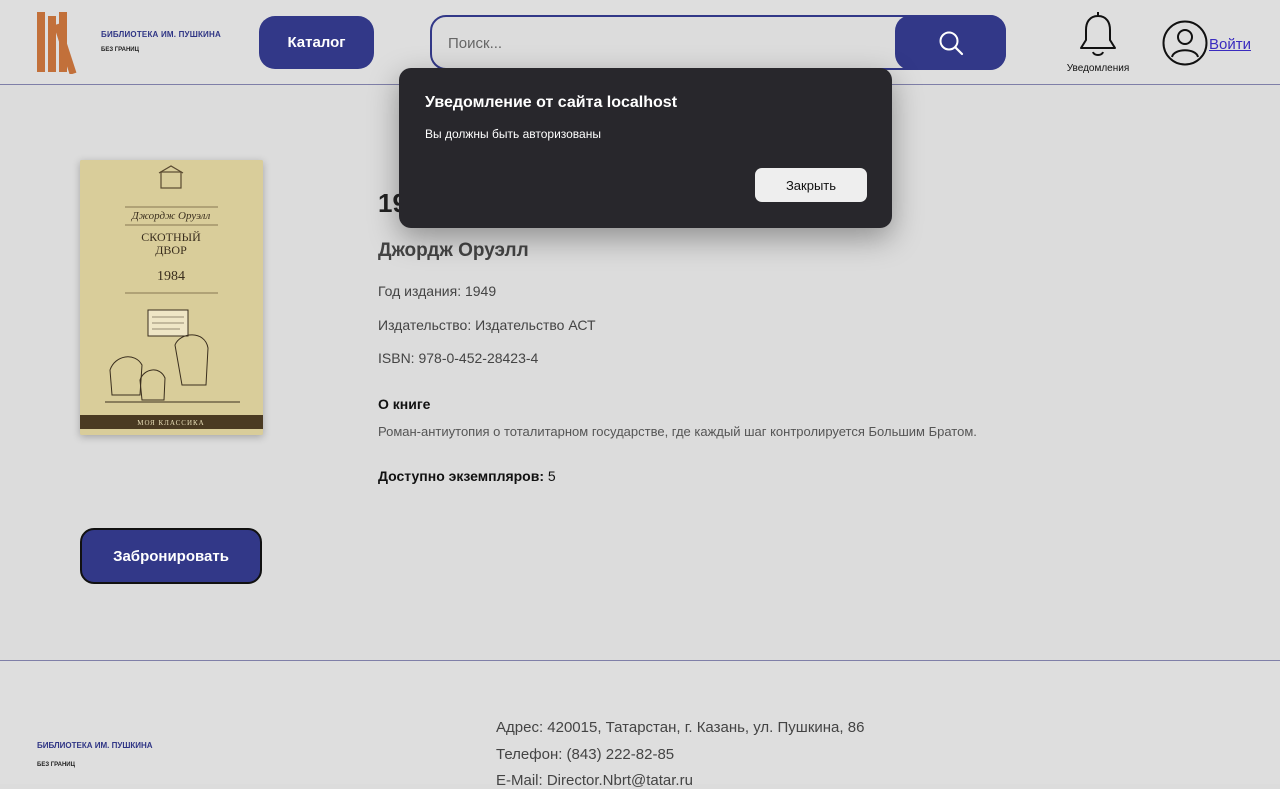 The width and height of the screenshot is (1280, 789). Describe the element at coordinates (487, 325) in the screenshot. I see `book-publisher: Издательство: Издательство АСТ` at that location.